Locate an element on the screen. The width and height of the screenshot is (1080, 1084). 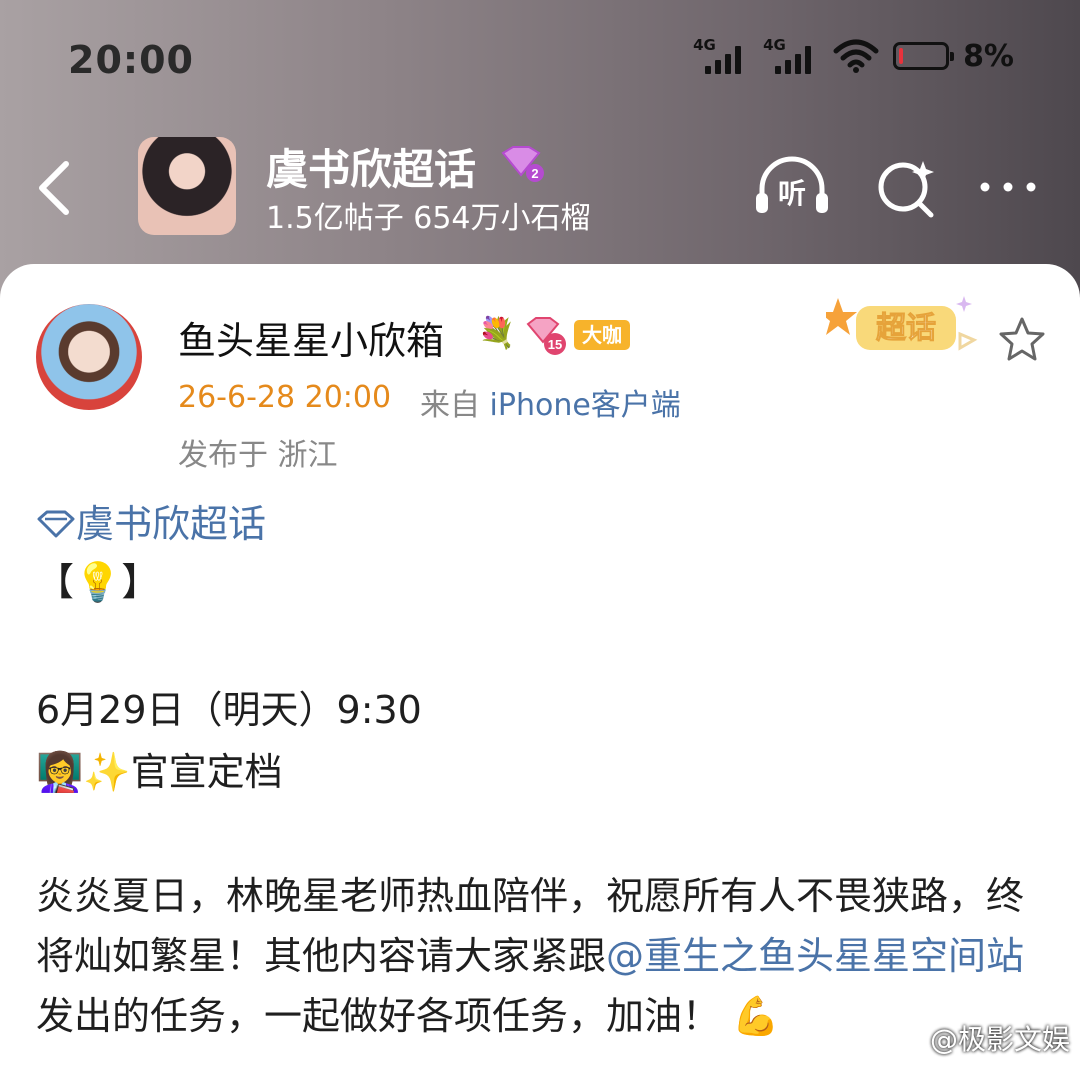
topic-stats: 1.5亿帖子 654万小石榴 is located at coordinates (428, 218).